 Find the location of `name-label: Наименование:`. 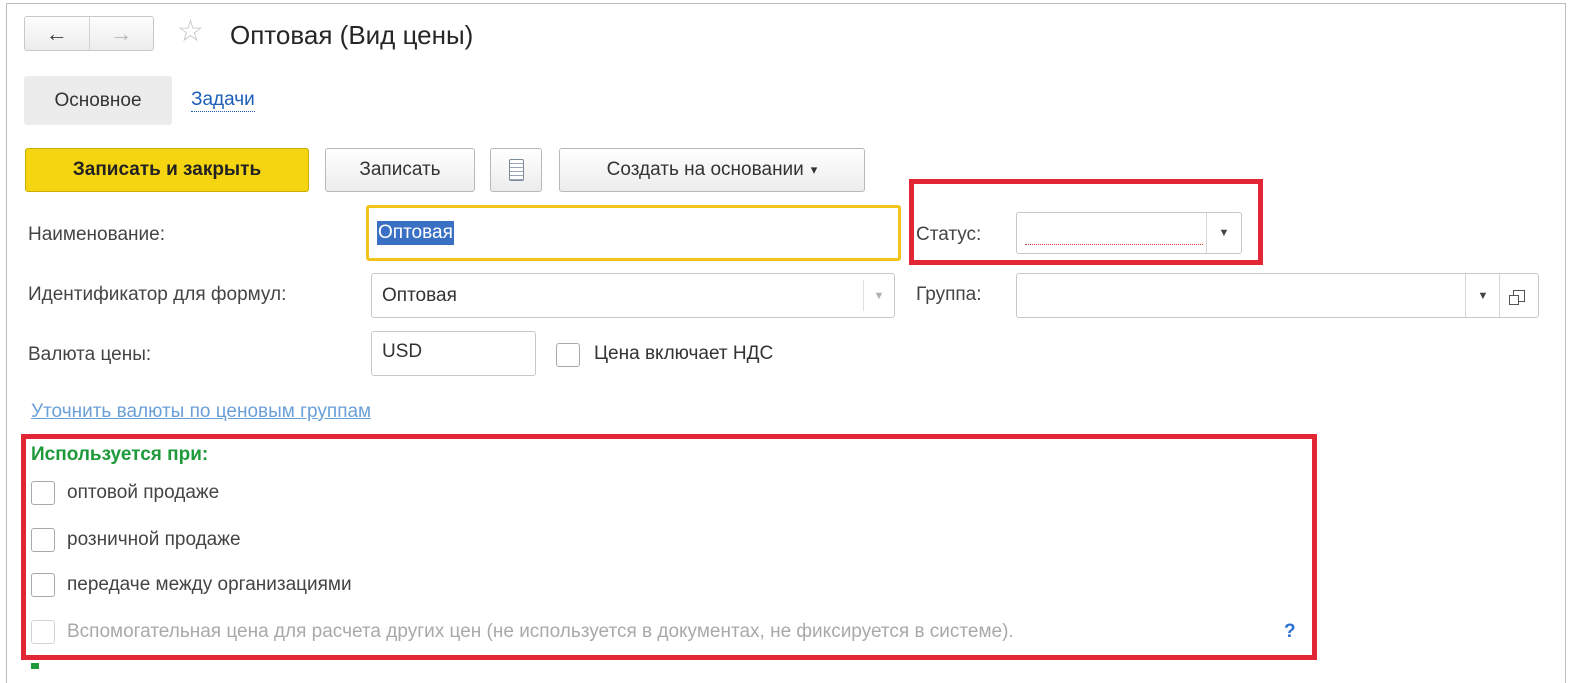

name-label: Наименование: is located at coordinates (96, 234).